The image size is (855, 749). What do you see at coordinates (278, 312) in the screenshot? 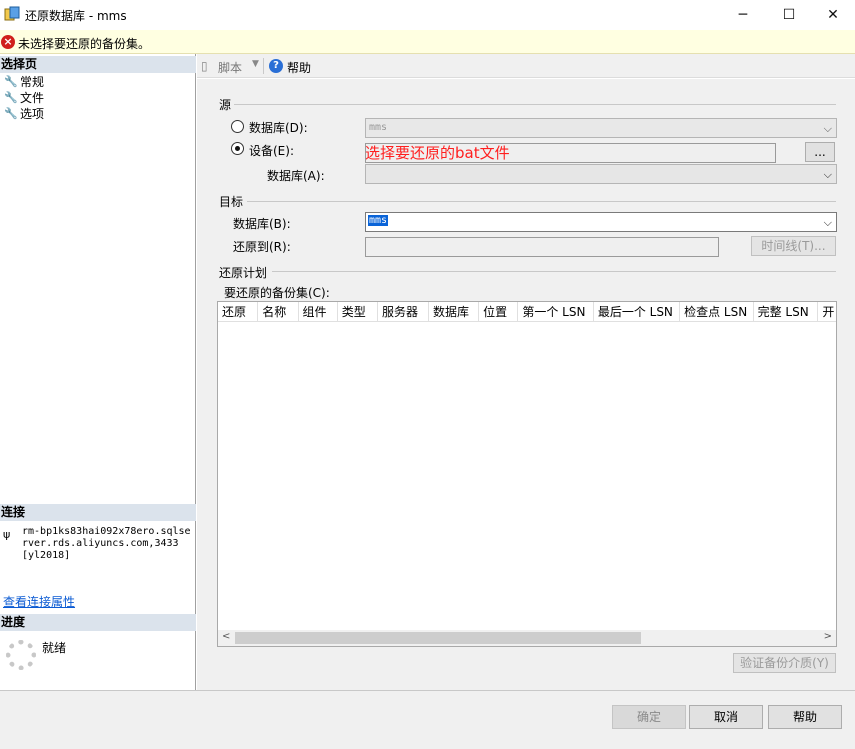
I see `column-header: 名称` at bounding box center [278, 312].